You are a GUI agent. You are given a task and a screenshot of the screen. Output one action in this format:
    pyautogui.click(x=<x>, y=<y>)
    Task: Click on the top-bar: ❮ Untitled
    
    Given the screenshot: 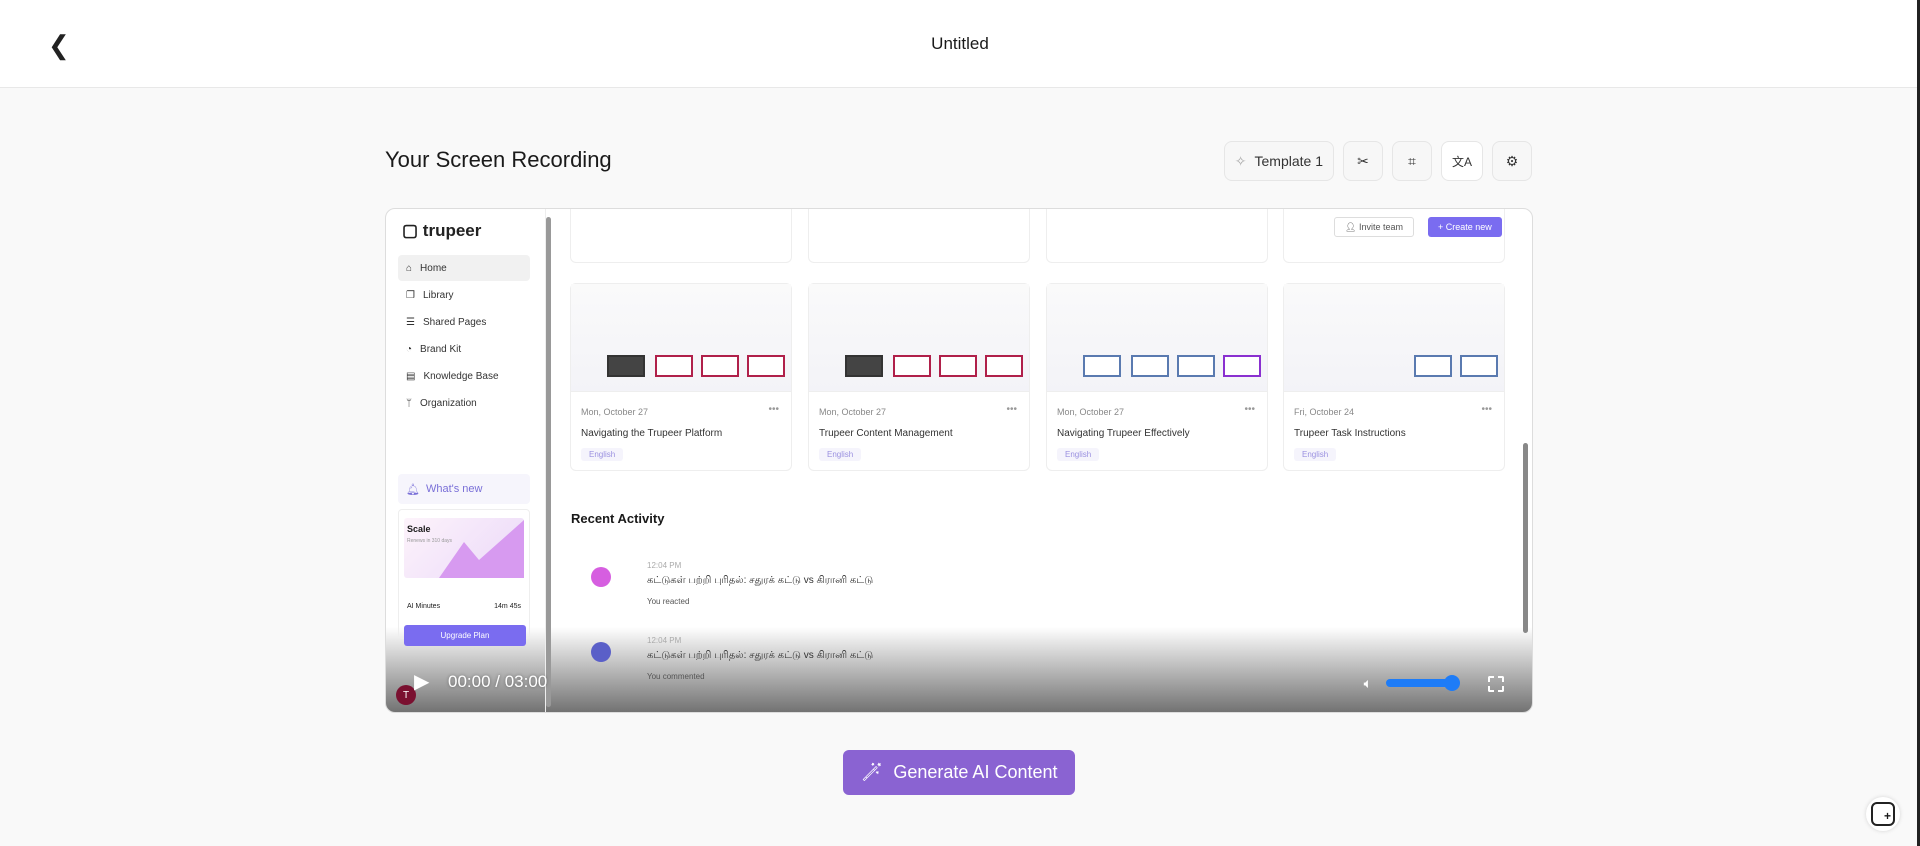 What is the action you would take?
    pyautogui.click(x=960, y=44)
    